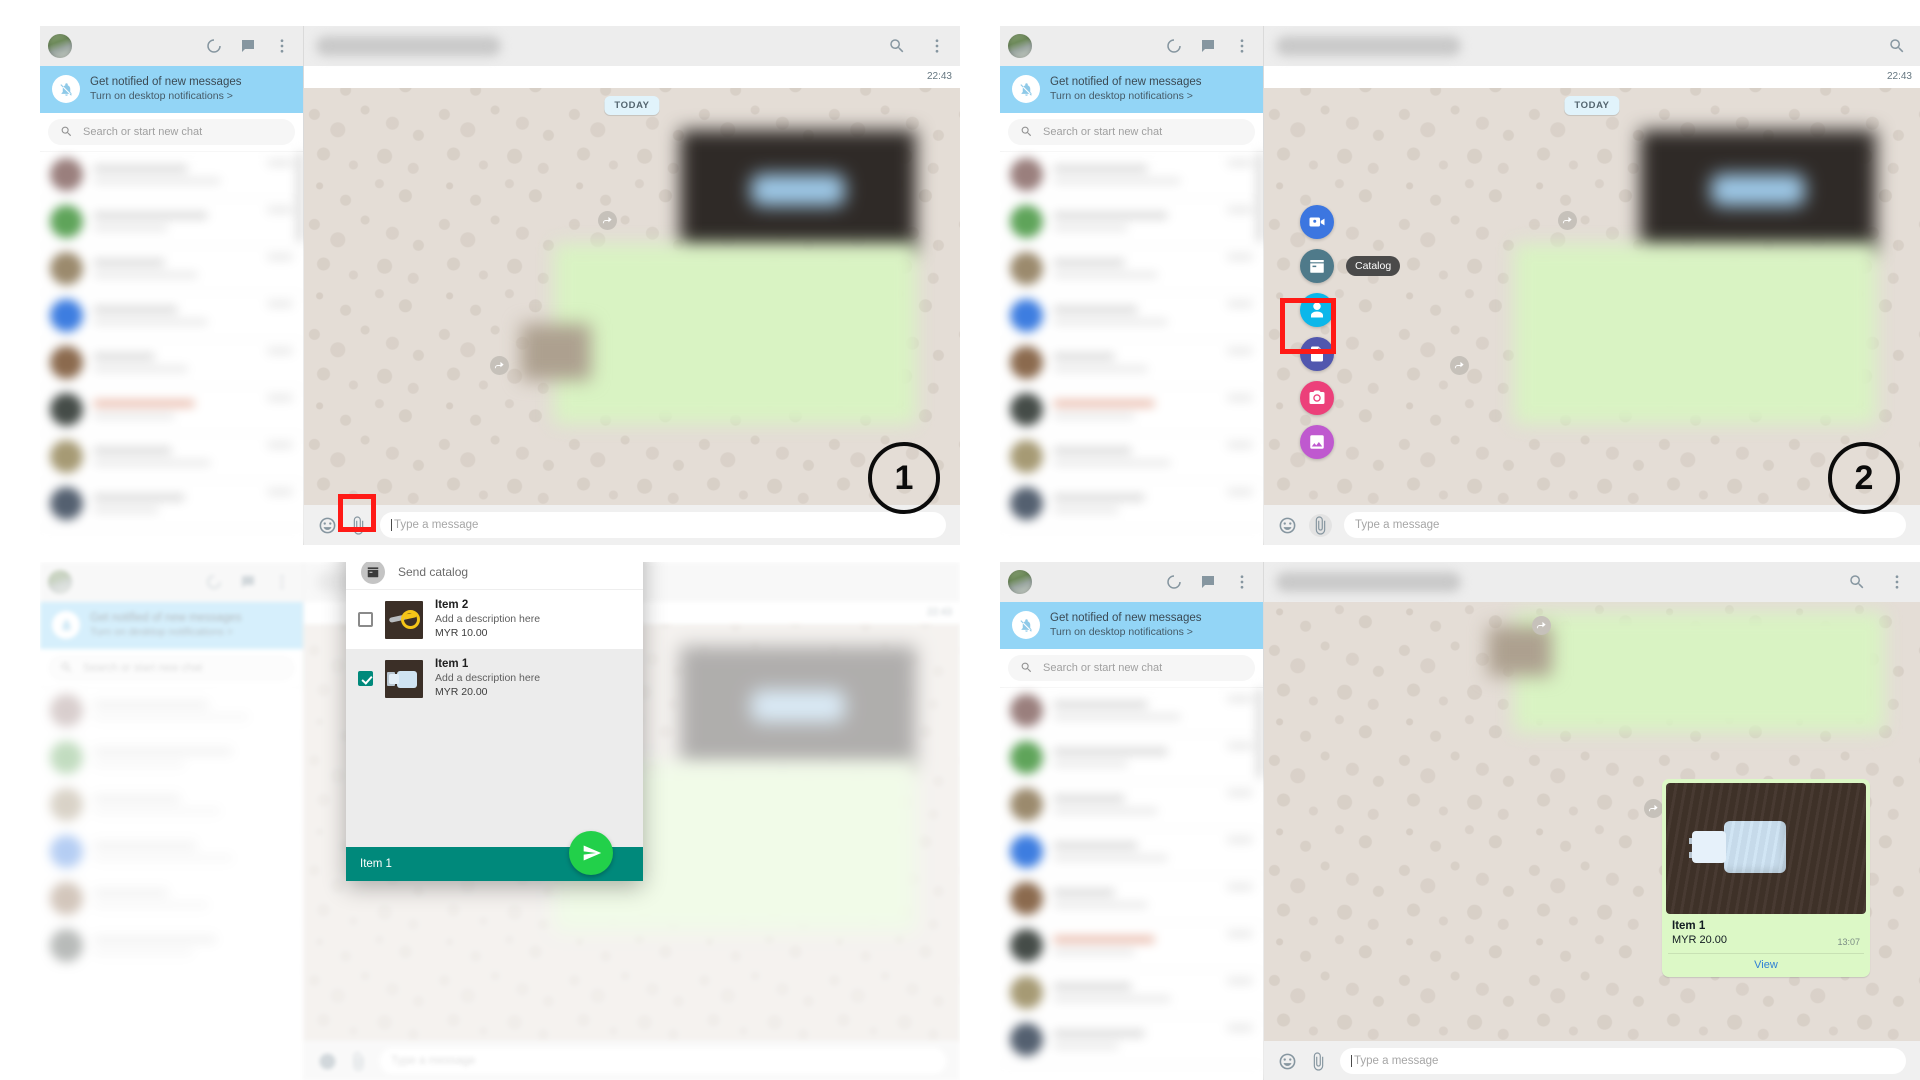 This screenshot has height=1080, width=1920. I want to click on product-row-item-1: Item 1 Add a description here MYR 20.00, so click(494, 679).